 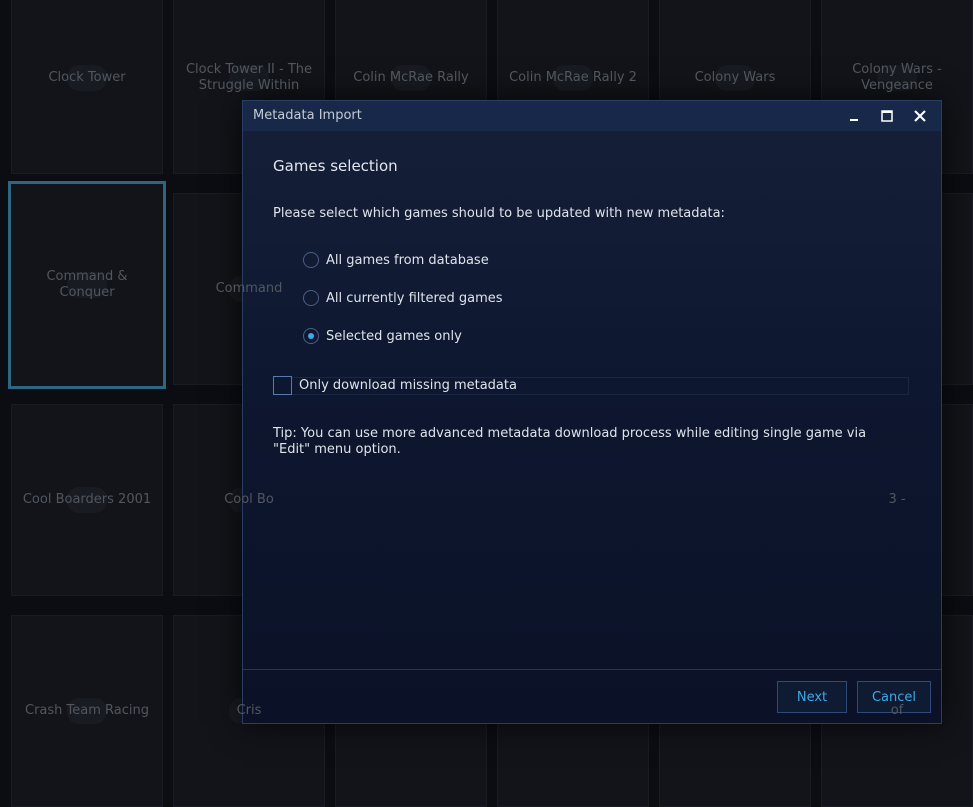 What do you see at coordinates (854, 116) in the screenshot?
I see `minimize-button` at bounding box center [854, 116].